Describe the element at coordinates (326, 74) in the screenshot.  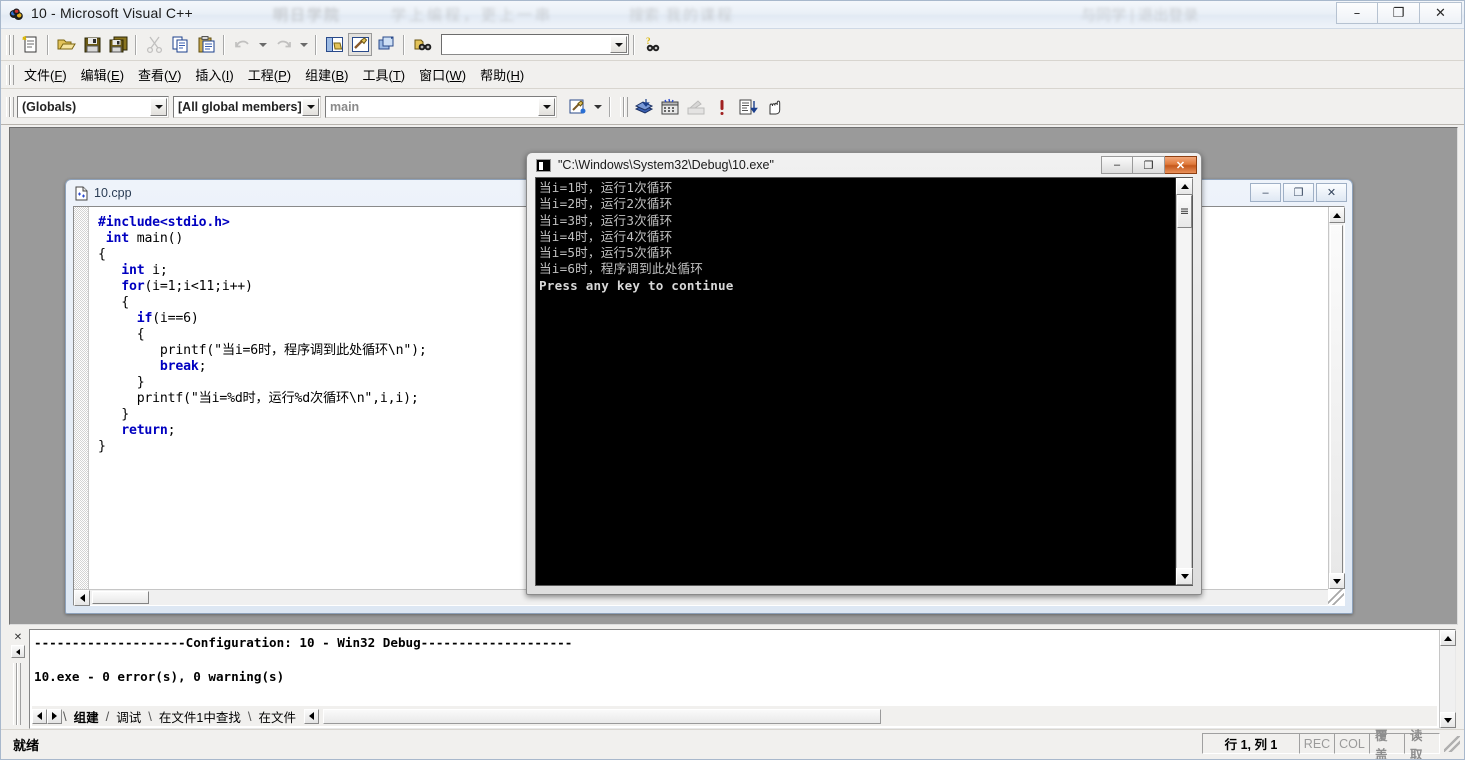
I see `menu-build: 组建(B)` at that location.